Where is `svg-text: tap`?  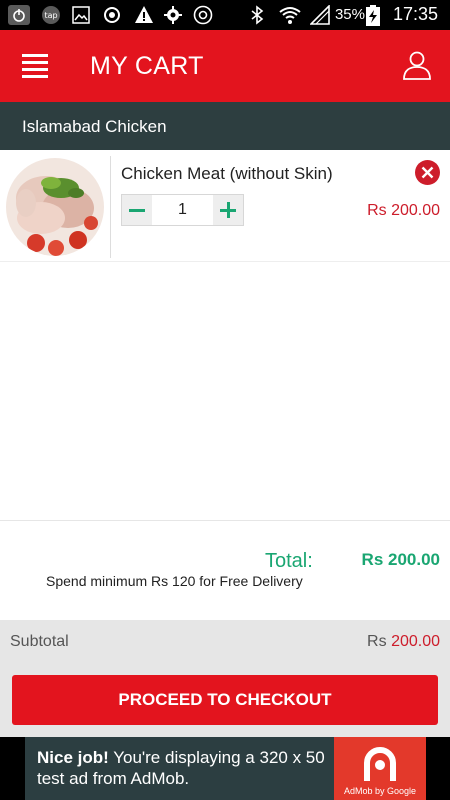
svg-text: tap is located at coordinates (50, 15).